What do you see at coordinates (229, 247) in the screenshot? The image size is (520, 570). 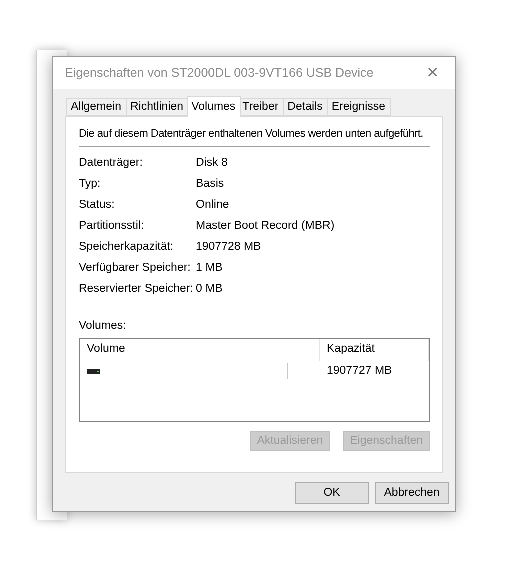 I see `property-value: 1907728 MB` at bounding box center [229, 247].